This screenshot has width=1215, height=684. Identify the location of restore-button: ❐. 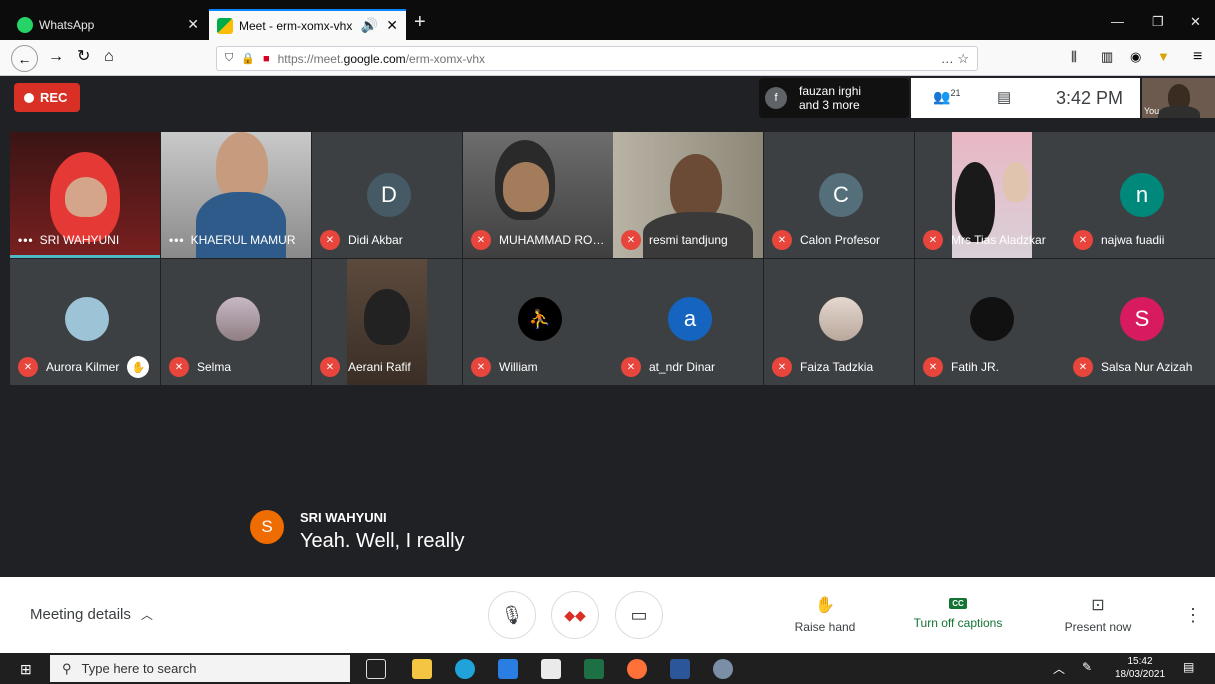
(1158, 22).